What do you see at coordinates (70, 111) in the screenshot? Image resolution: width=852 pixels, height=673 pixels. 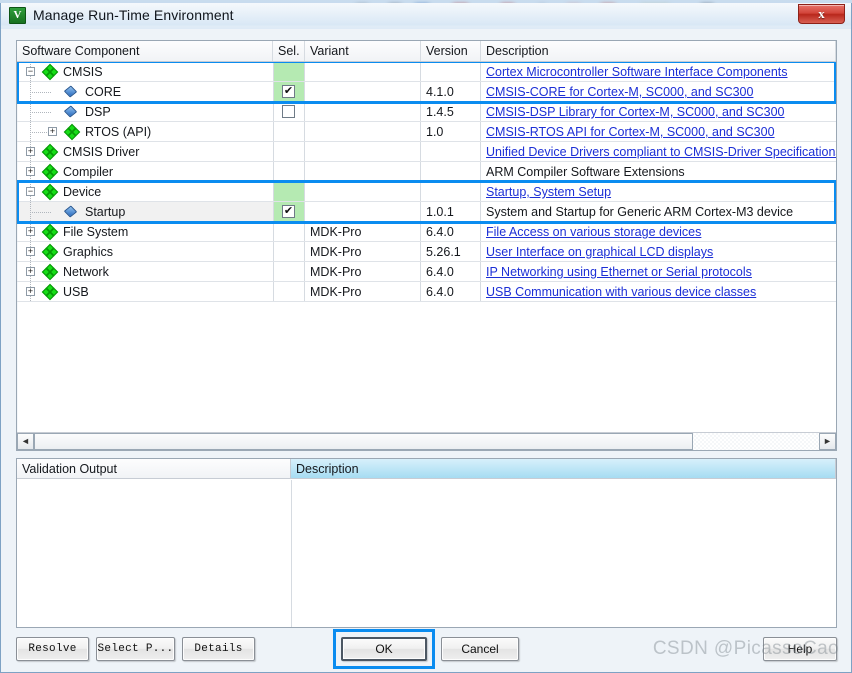 I see `software-component-icon` at bounding box center [70, 111].